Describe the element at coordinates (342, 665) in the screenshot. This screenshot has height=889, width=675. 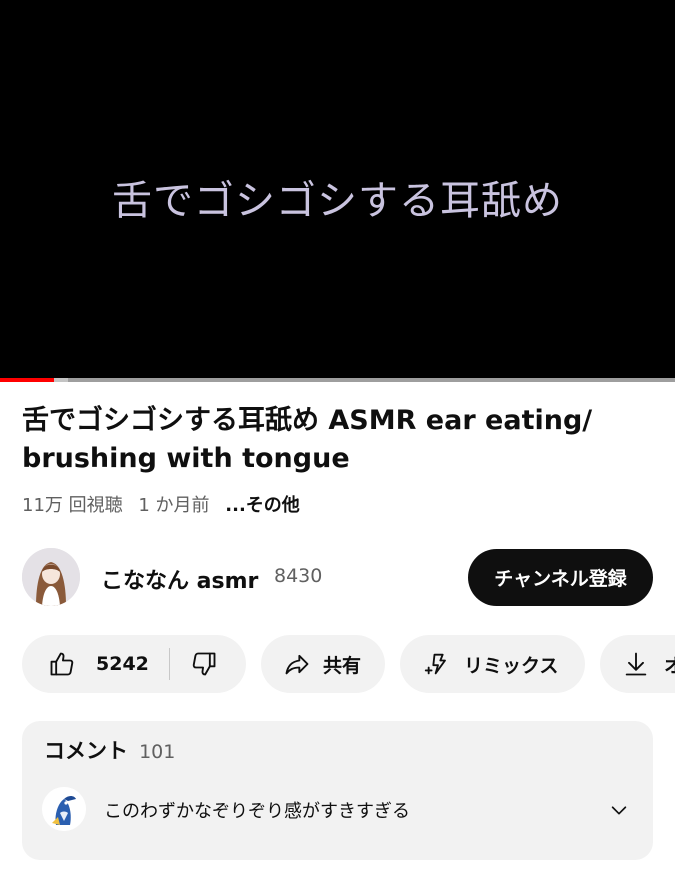
I see `share-label: 共有` at that location.